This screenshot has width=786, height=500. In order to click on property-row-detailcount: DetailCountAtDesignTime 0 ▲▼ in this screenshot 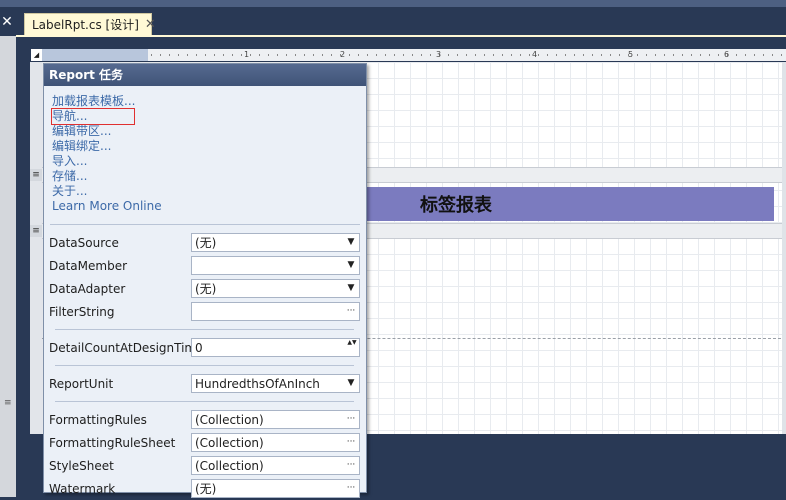, I will do `click(204, 347)`.